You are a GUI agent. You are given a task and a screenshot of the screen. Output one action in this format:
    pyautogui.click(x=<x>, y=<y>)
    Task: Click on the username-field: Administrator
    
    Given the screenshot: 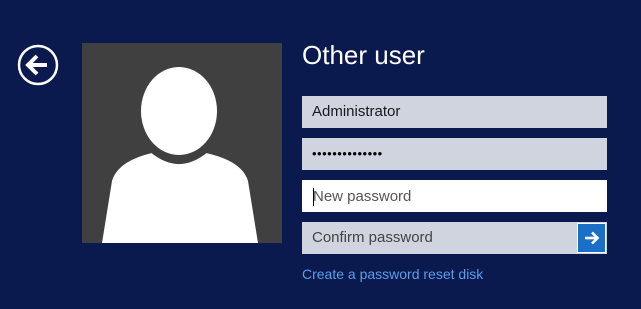 What is the action you would take?
    pyautogui.click(x=454, y=112)
    